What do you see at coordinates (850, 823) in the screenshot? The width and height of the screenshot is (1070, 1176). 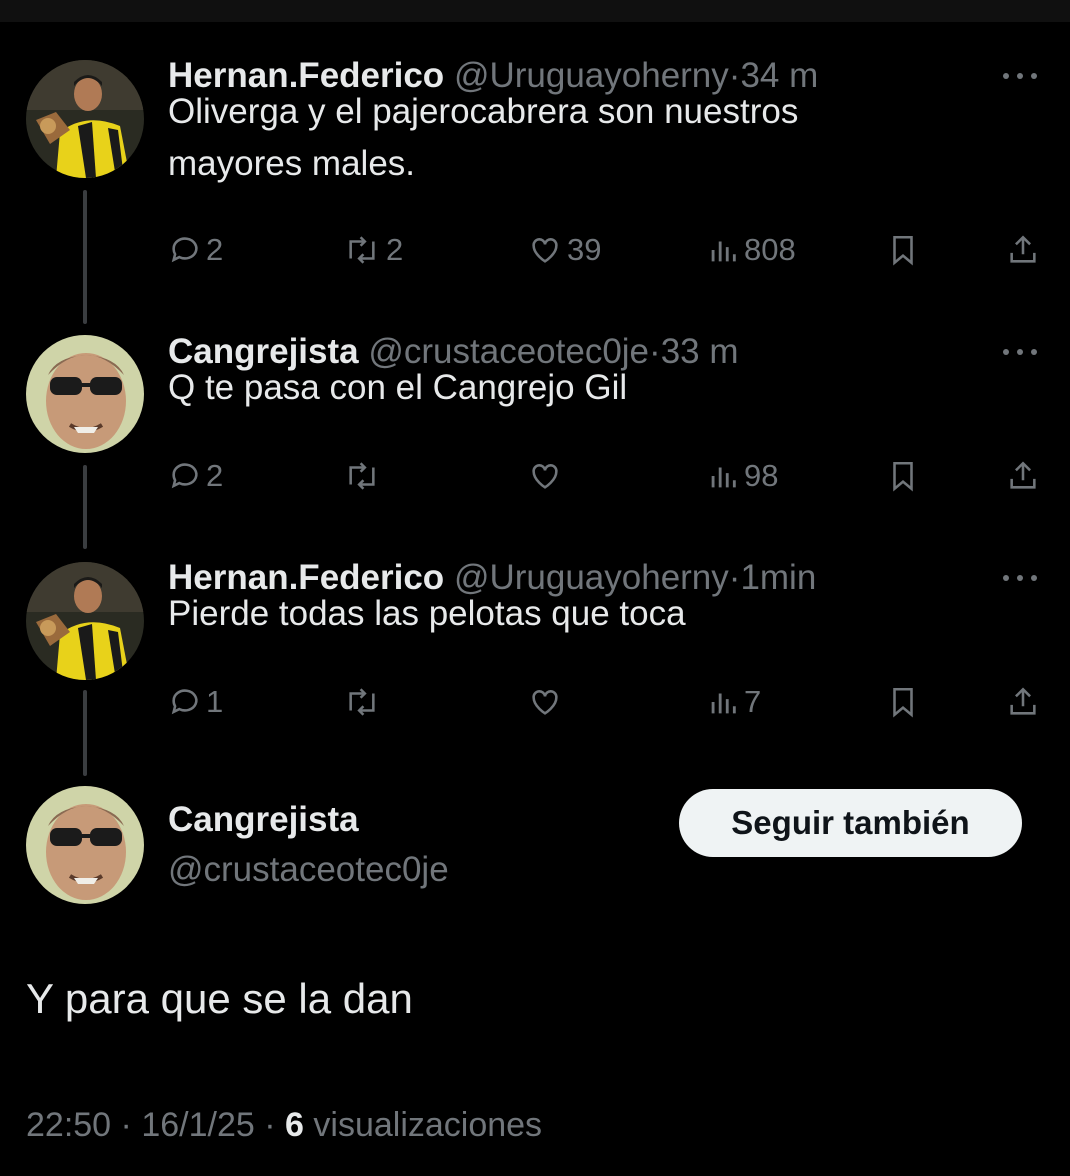 I see `follow-button: Seguir también` at bounding box center [850, 823].